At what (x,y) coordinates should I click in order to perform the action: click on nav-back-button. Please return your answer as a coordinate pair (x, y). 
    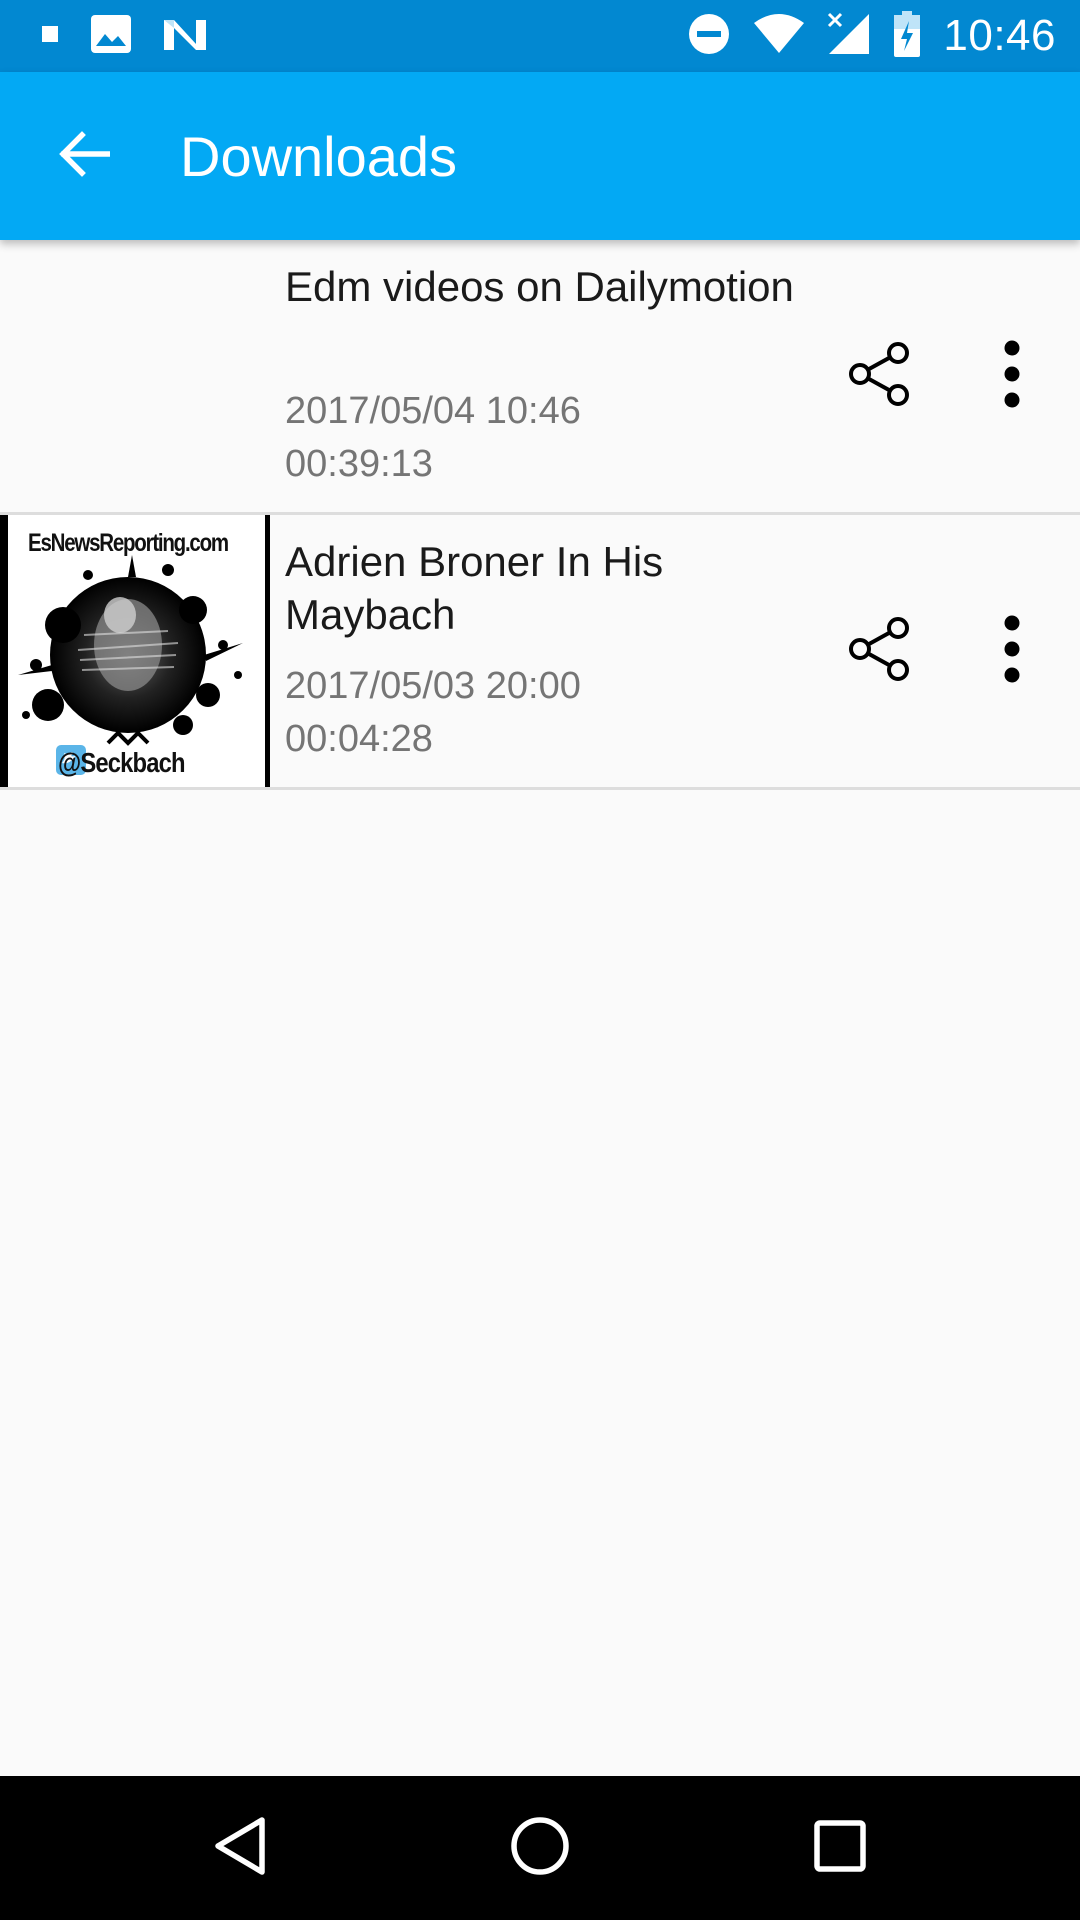
    Looking at the image, I should click on (240, 1848).